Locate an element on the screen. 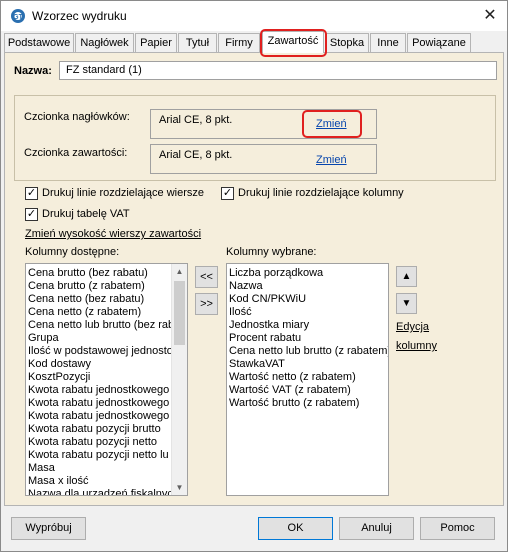 The image size is (508, 552). content-font-change-link: Zmień is located at coordinates (331, 160).